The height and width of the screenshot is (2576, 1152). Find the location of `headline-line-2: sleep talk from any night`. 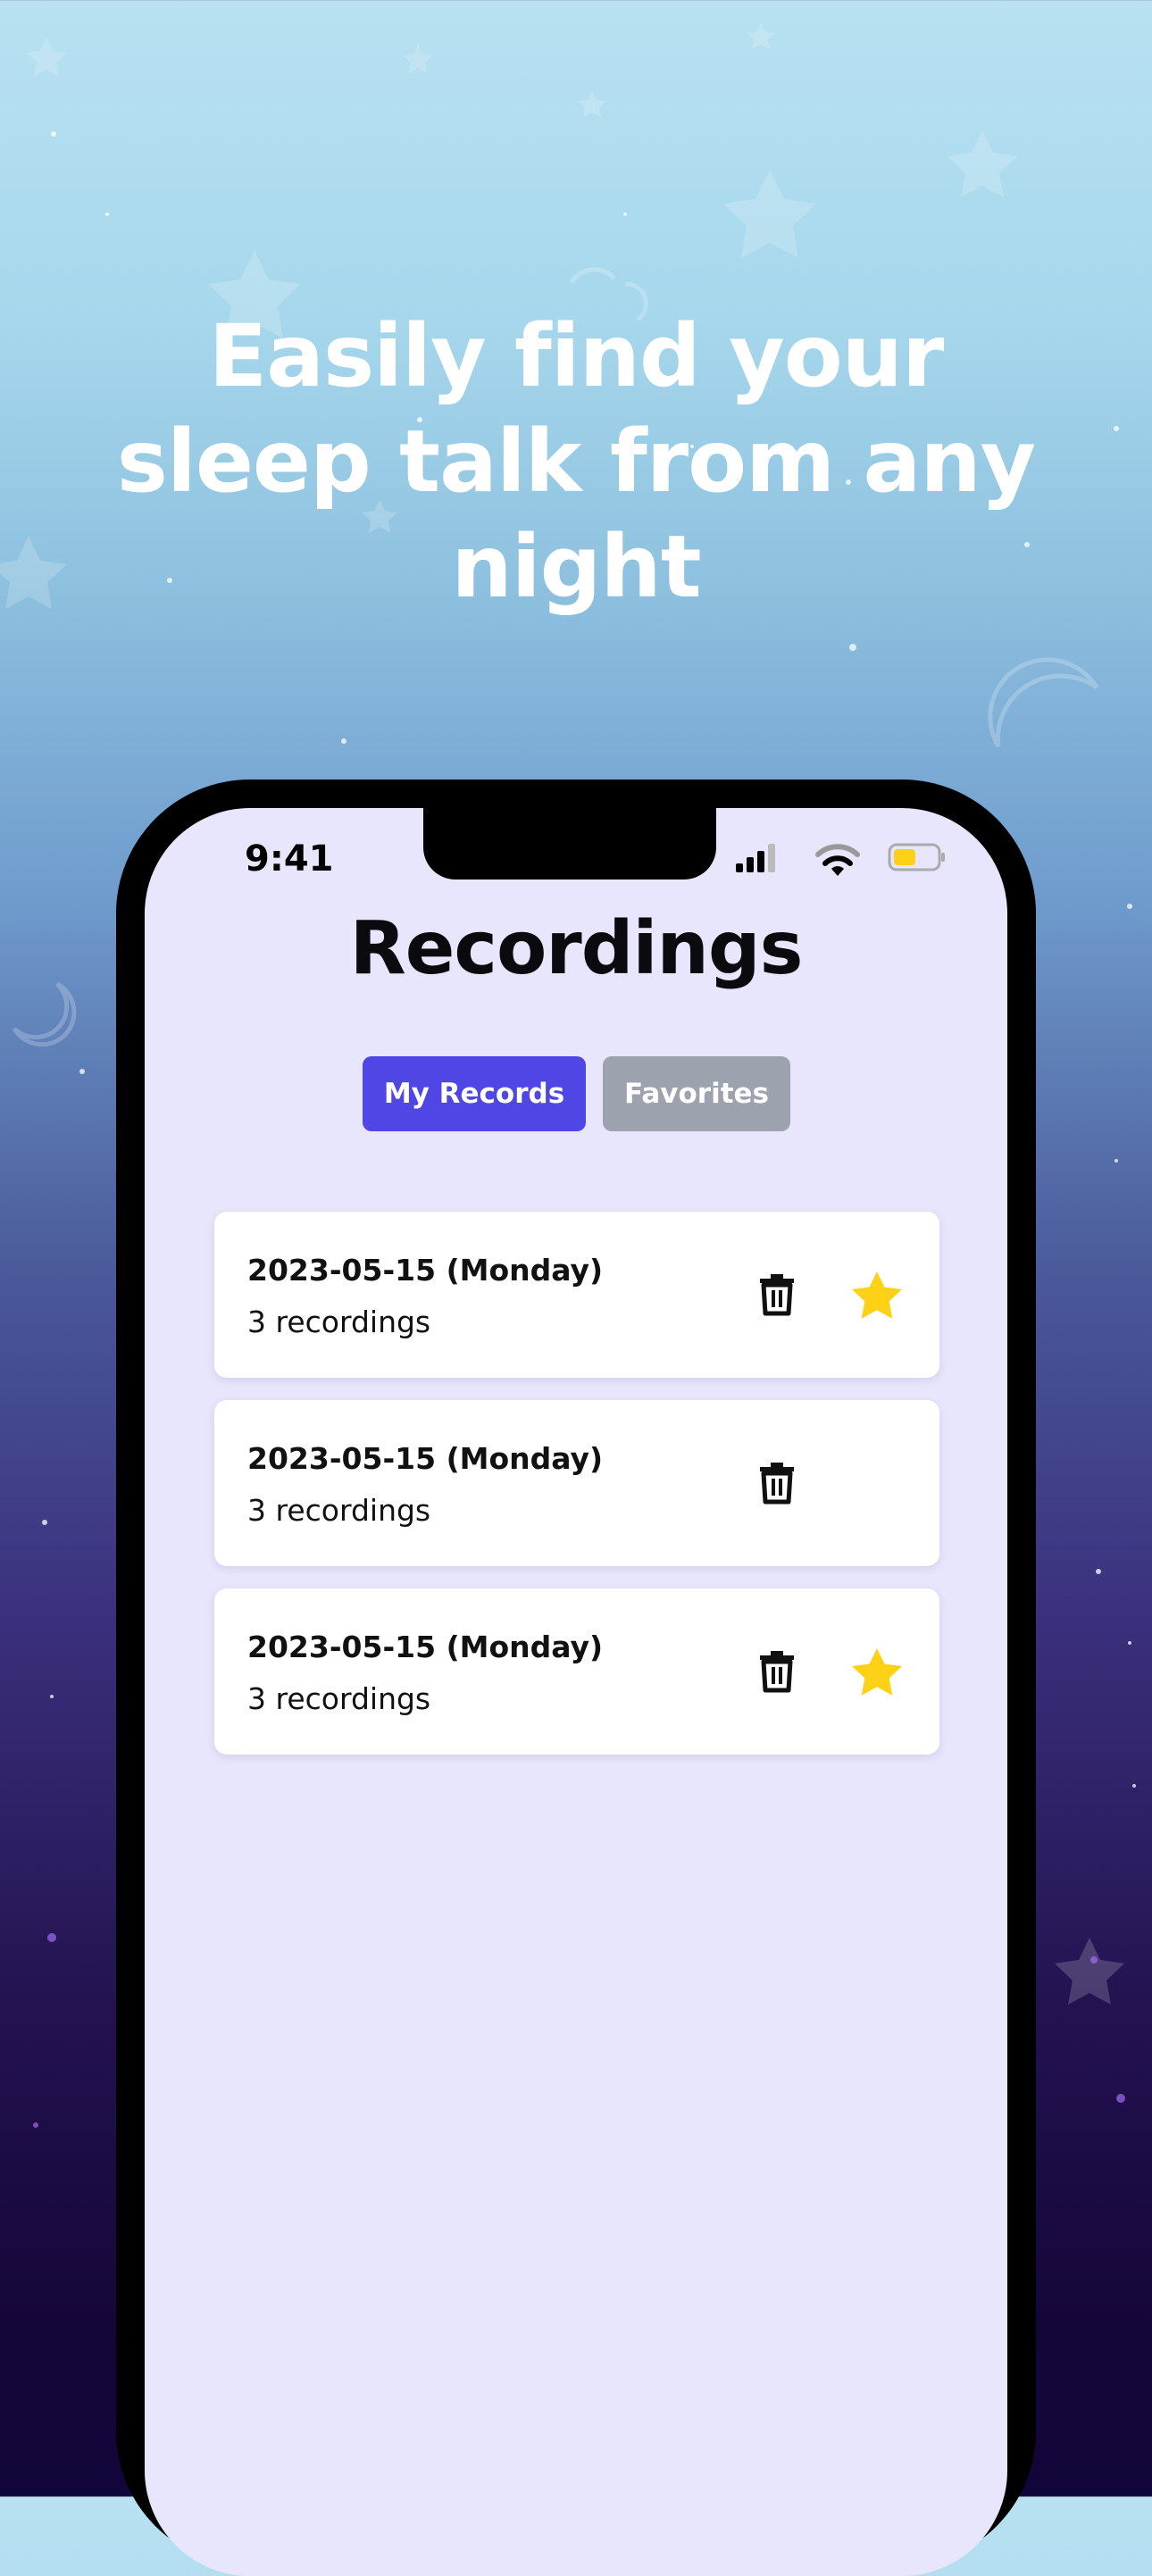

headline-line-2: sleep talk from any night is located at coordinates (576, 514).